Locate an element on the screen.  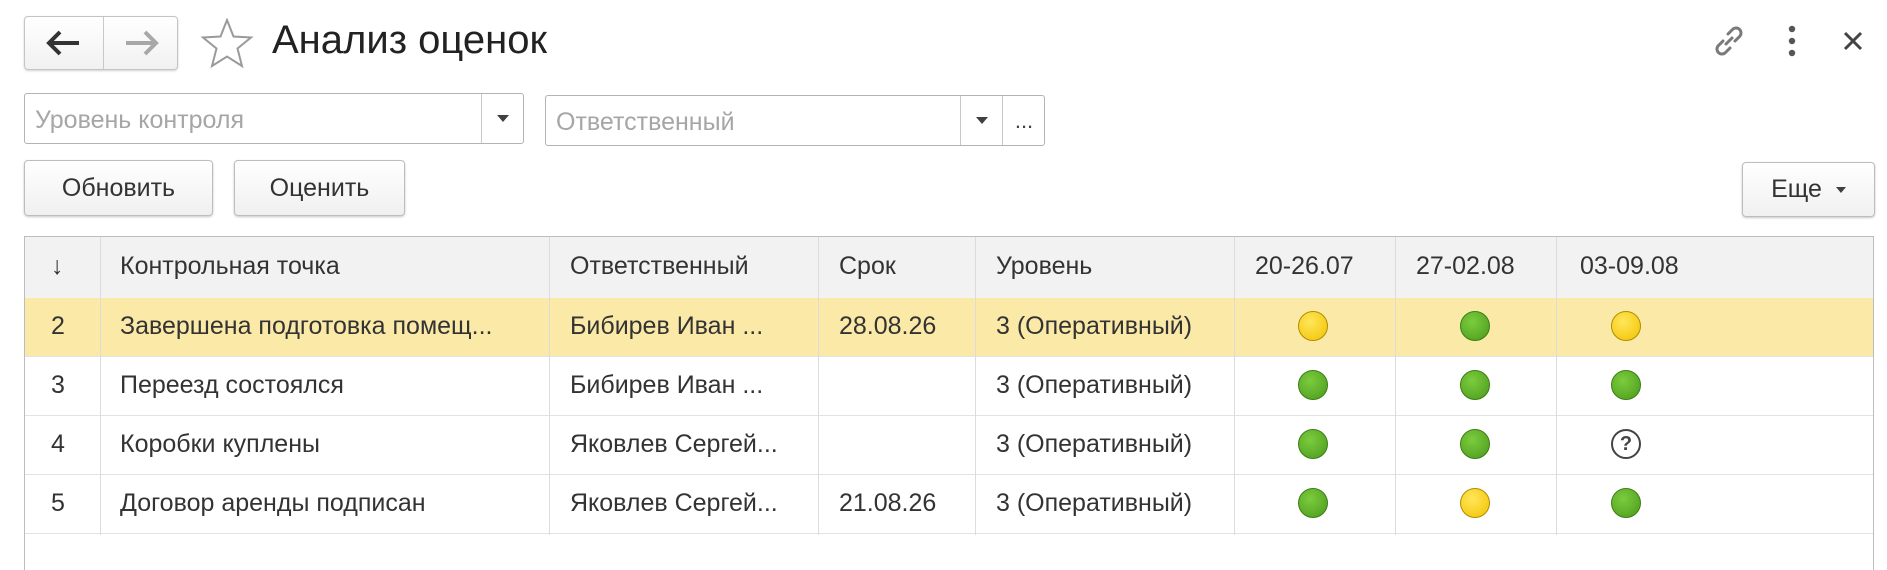
responsible-placeholder: Ответственный is located at coordinates (645, 122).